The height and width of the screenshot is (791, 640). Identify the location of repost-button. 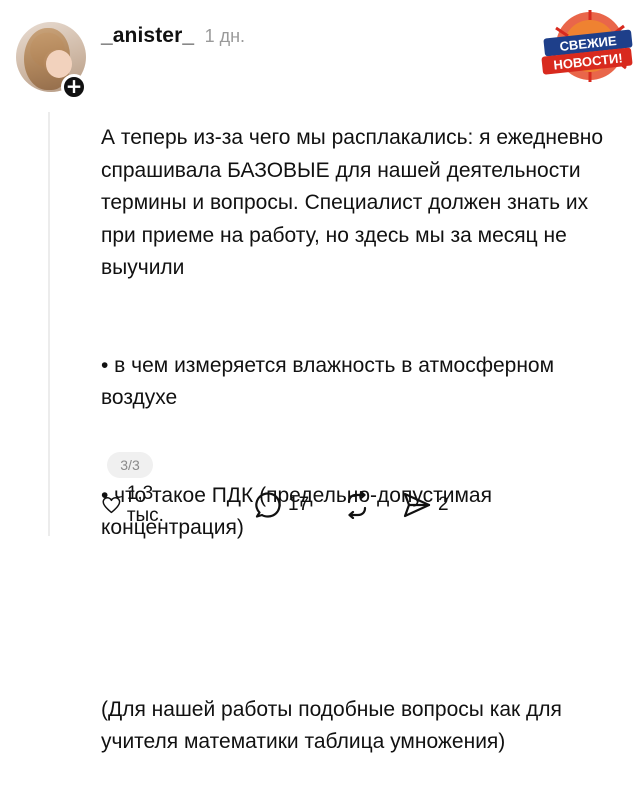
(357, 505).